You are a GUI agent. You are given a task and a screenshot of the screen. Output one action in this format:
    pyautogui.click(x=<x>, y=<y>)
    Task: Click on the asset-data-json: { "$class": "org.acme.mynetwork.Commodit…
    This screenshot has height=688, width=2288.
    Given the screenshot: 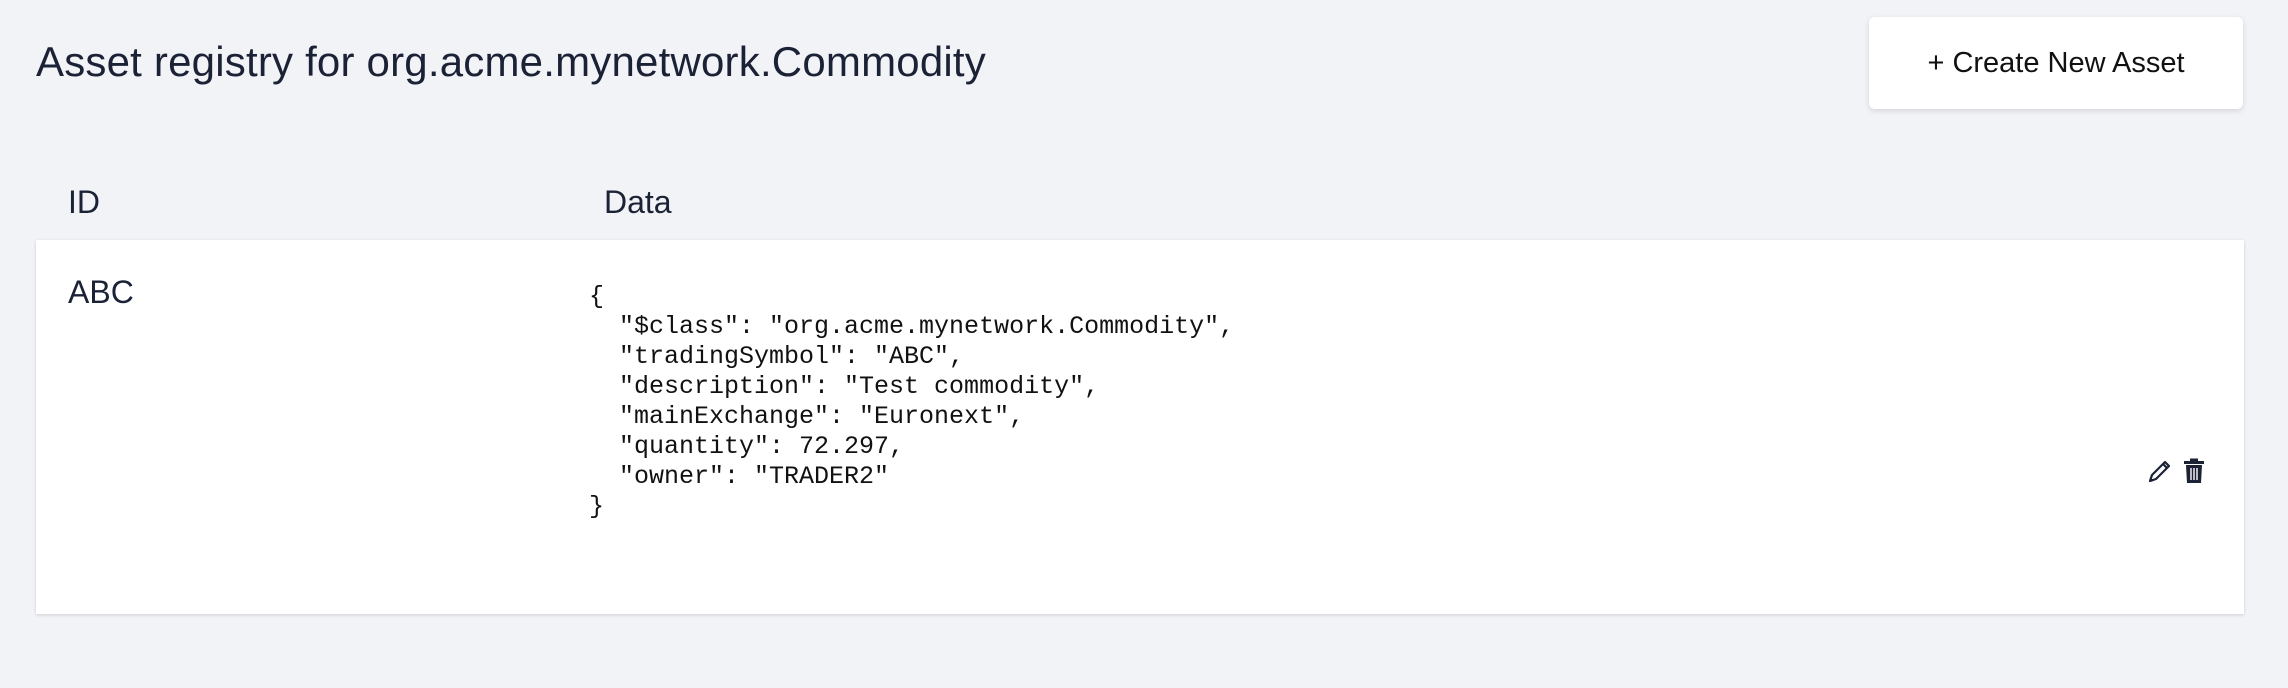 What is the action you would take?
    pyautogui.click(x=912, y=401)
    